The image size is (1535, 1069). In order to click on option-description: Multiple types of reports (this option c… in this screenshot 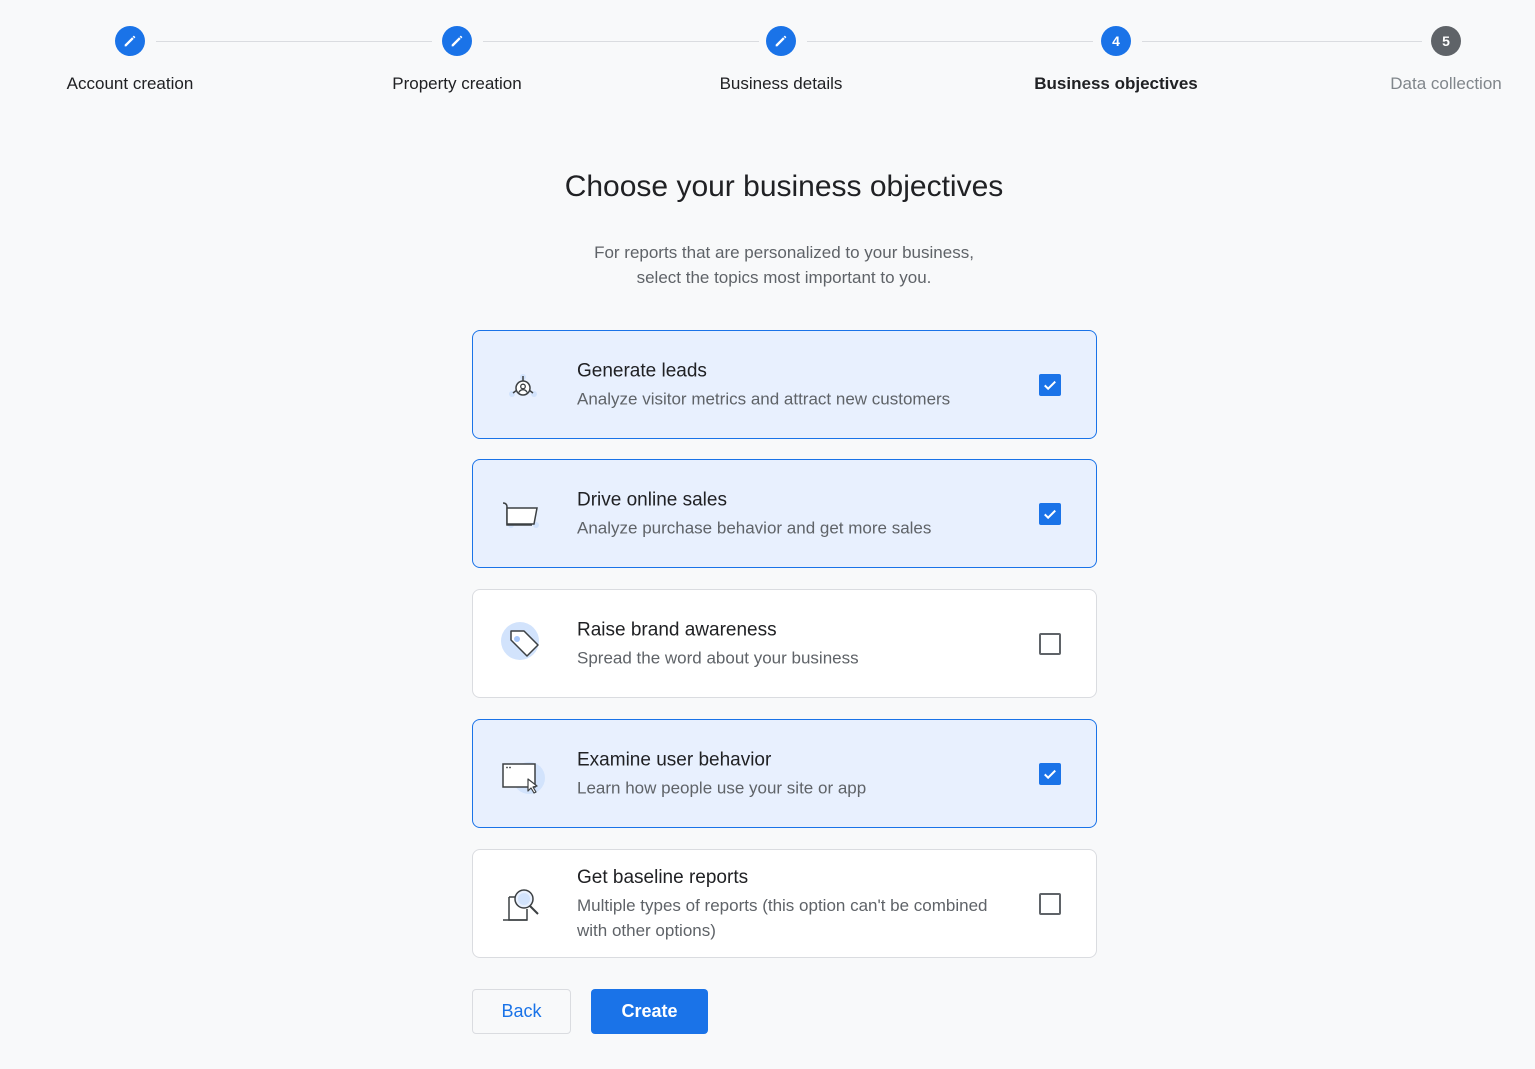, I will do `click(782, 917)`.